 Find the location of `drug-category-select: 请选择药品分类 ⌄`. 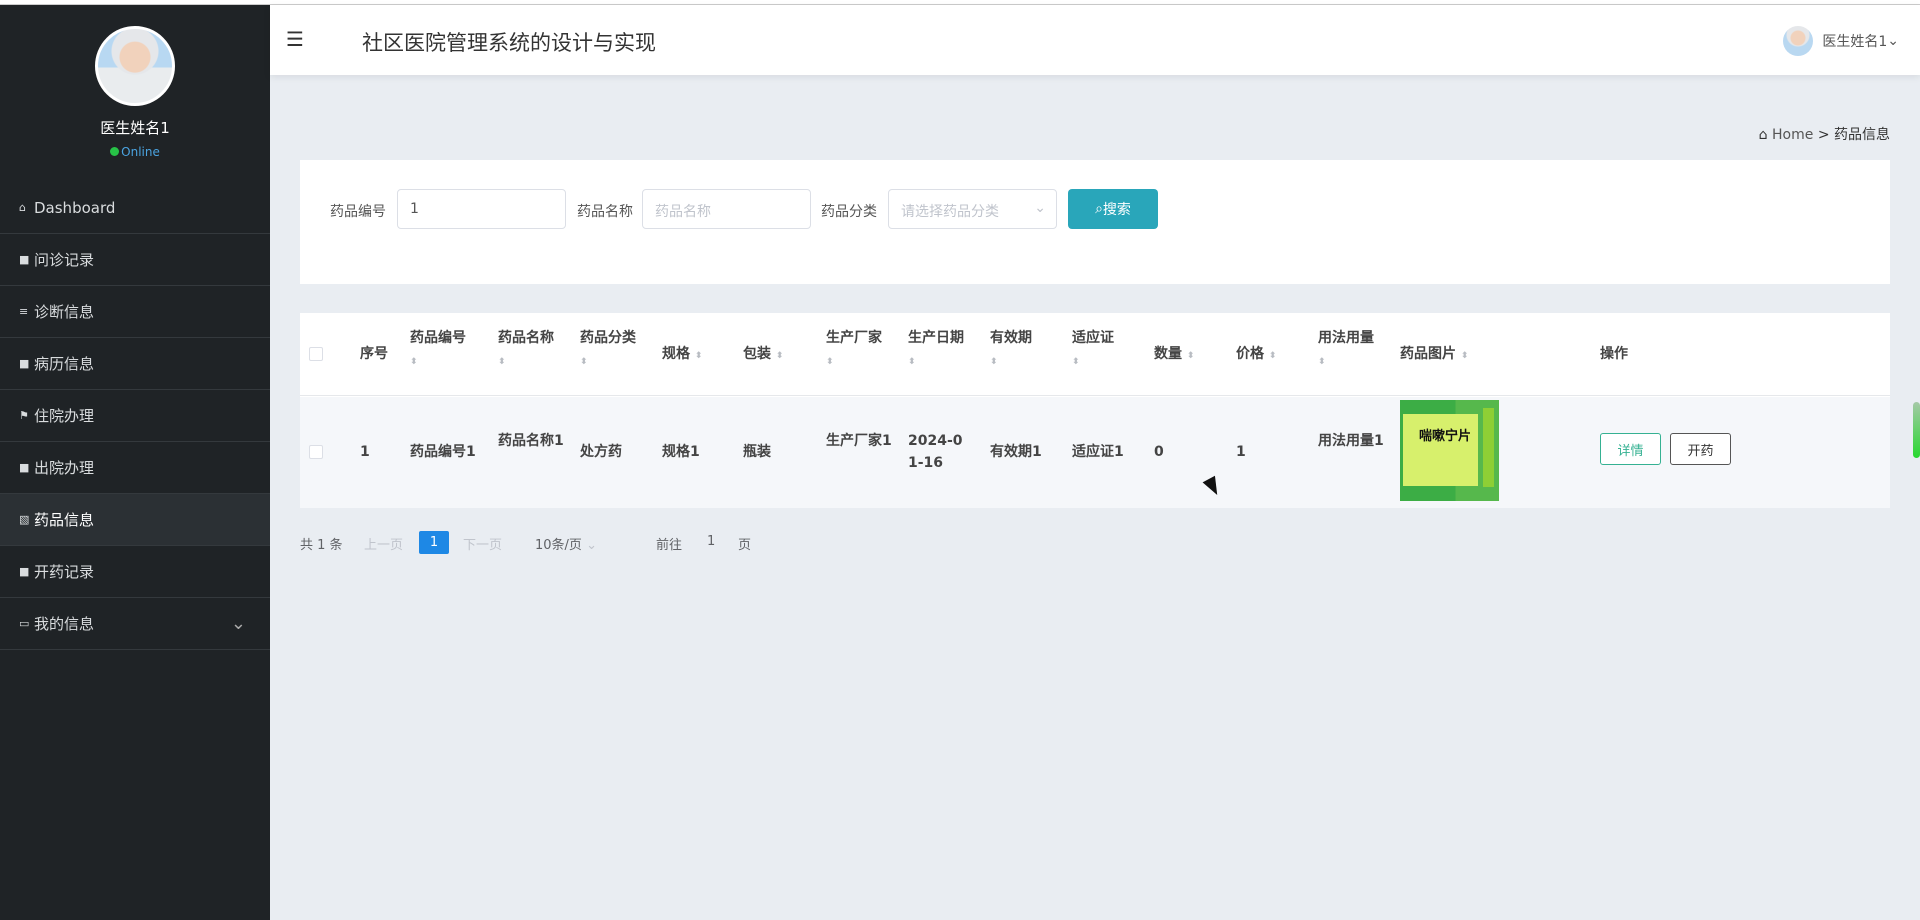

drug-category-select: 请选择药品分类 ⌄ is located at coordinates (972, 209).